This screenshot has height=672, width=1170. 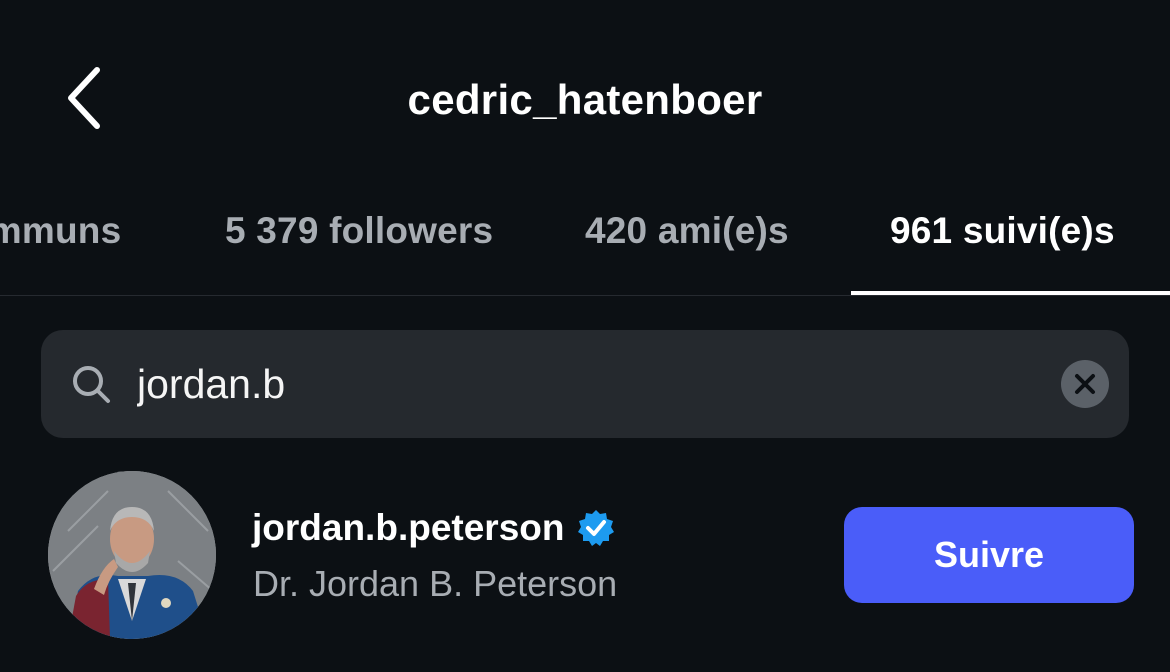 I want to click on result-username: jordan.b.peterson, so click(x=434, y=528).